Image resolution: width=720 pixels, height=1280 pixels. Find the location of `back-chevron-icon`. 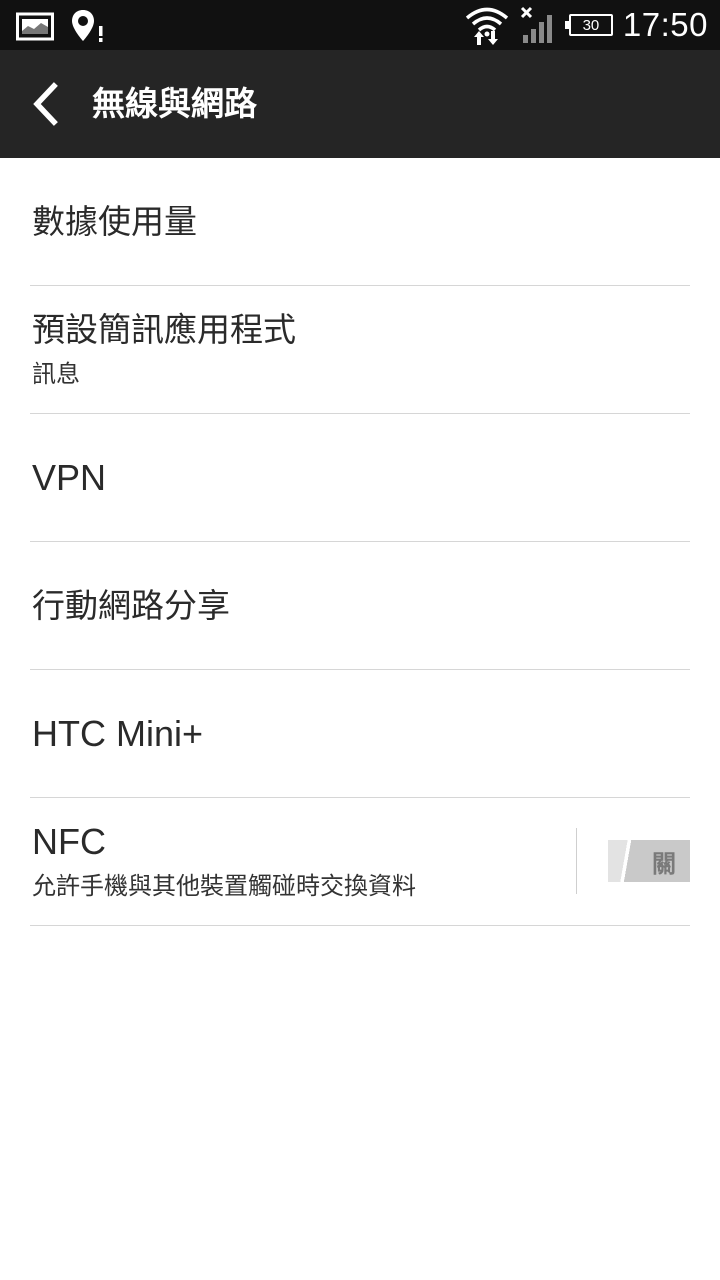

back-chevron-icon is located at coordinates (48, 104).